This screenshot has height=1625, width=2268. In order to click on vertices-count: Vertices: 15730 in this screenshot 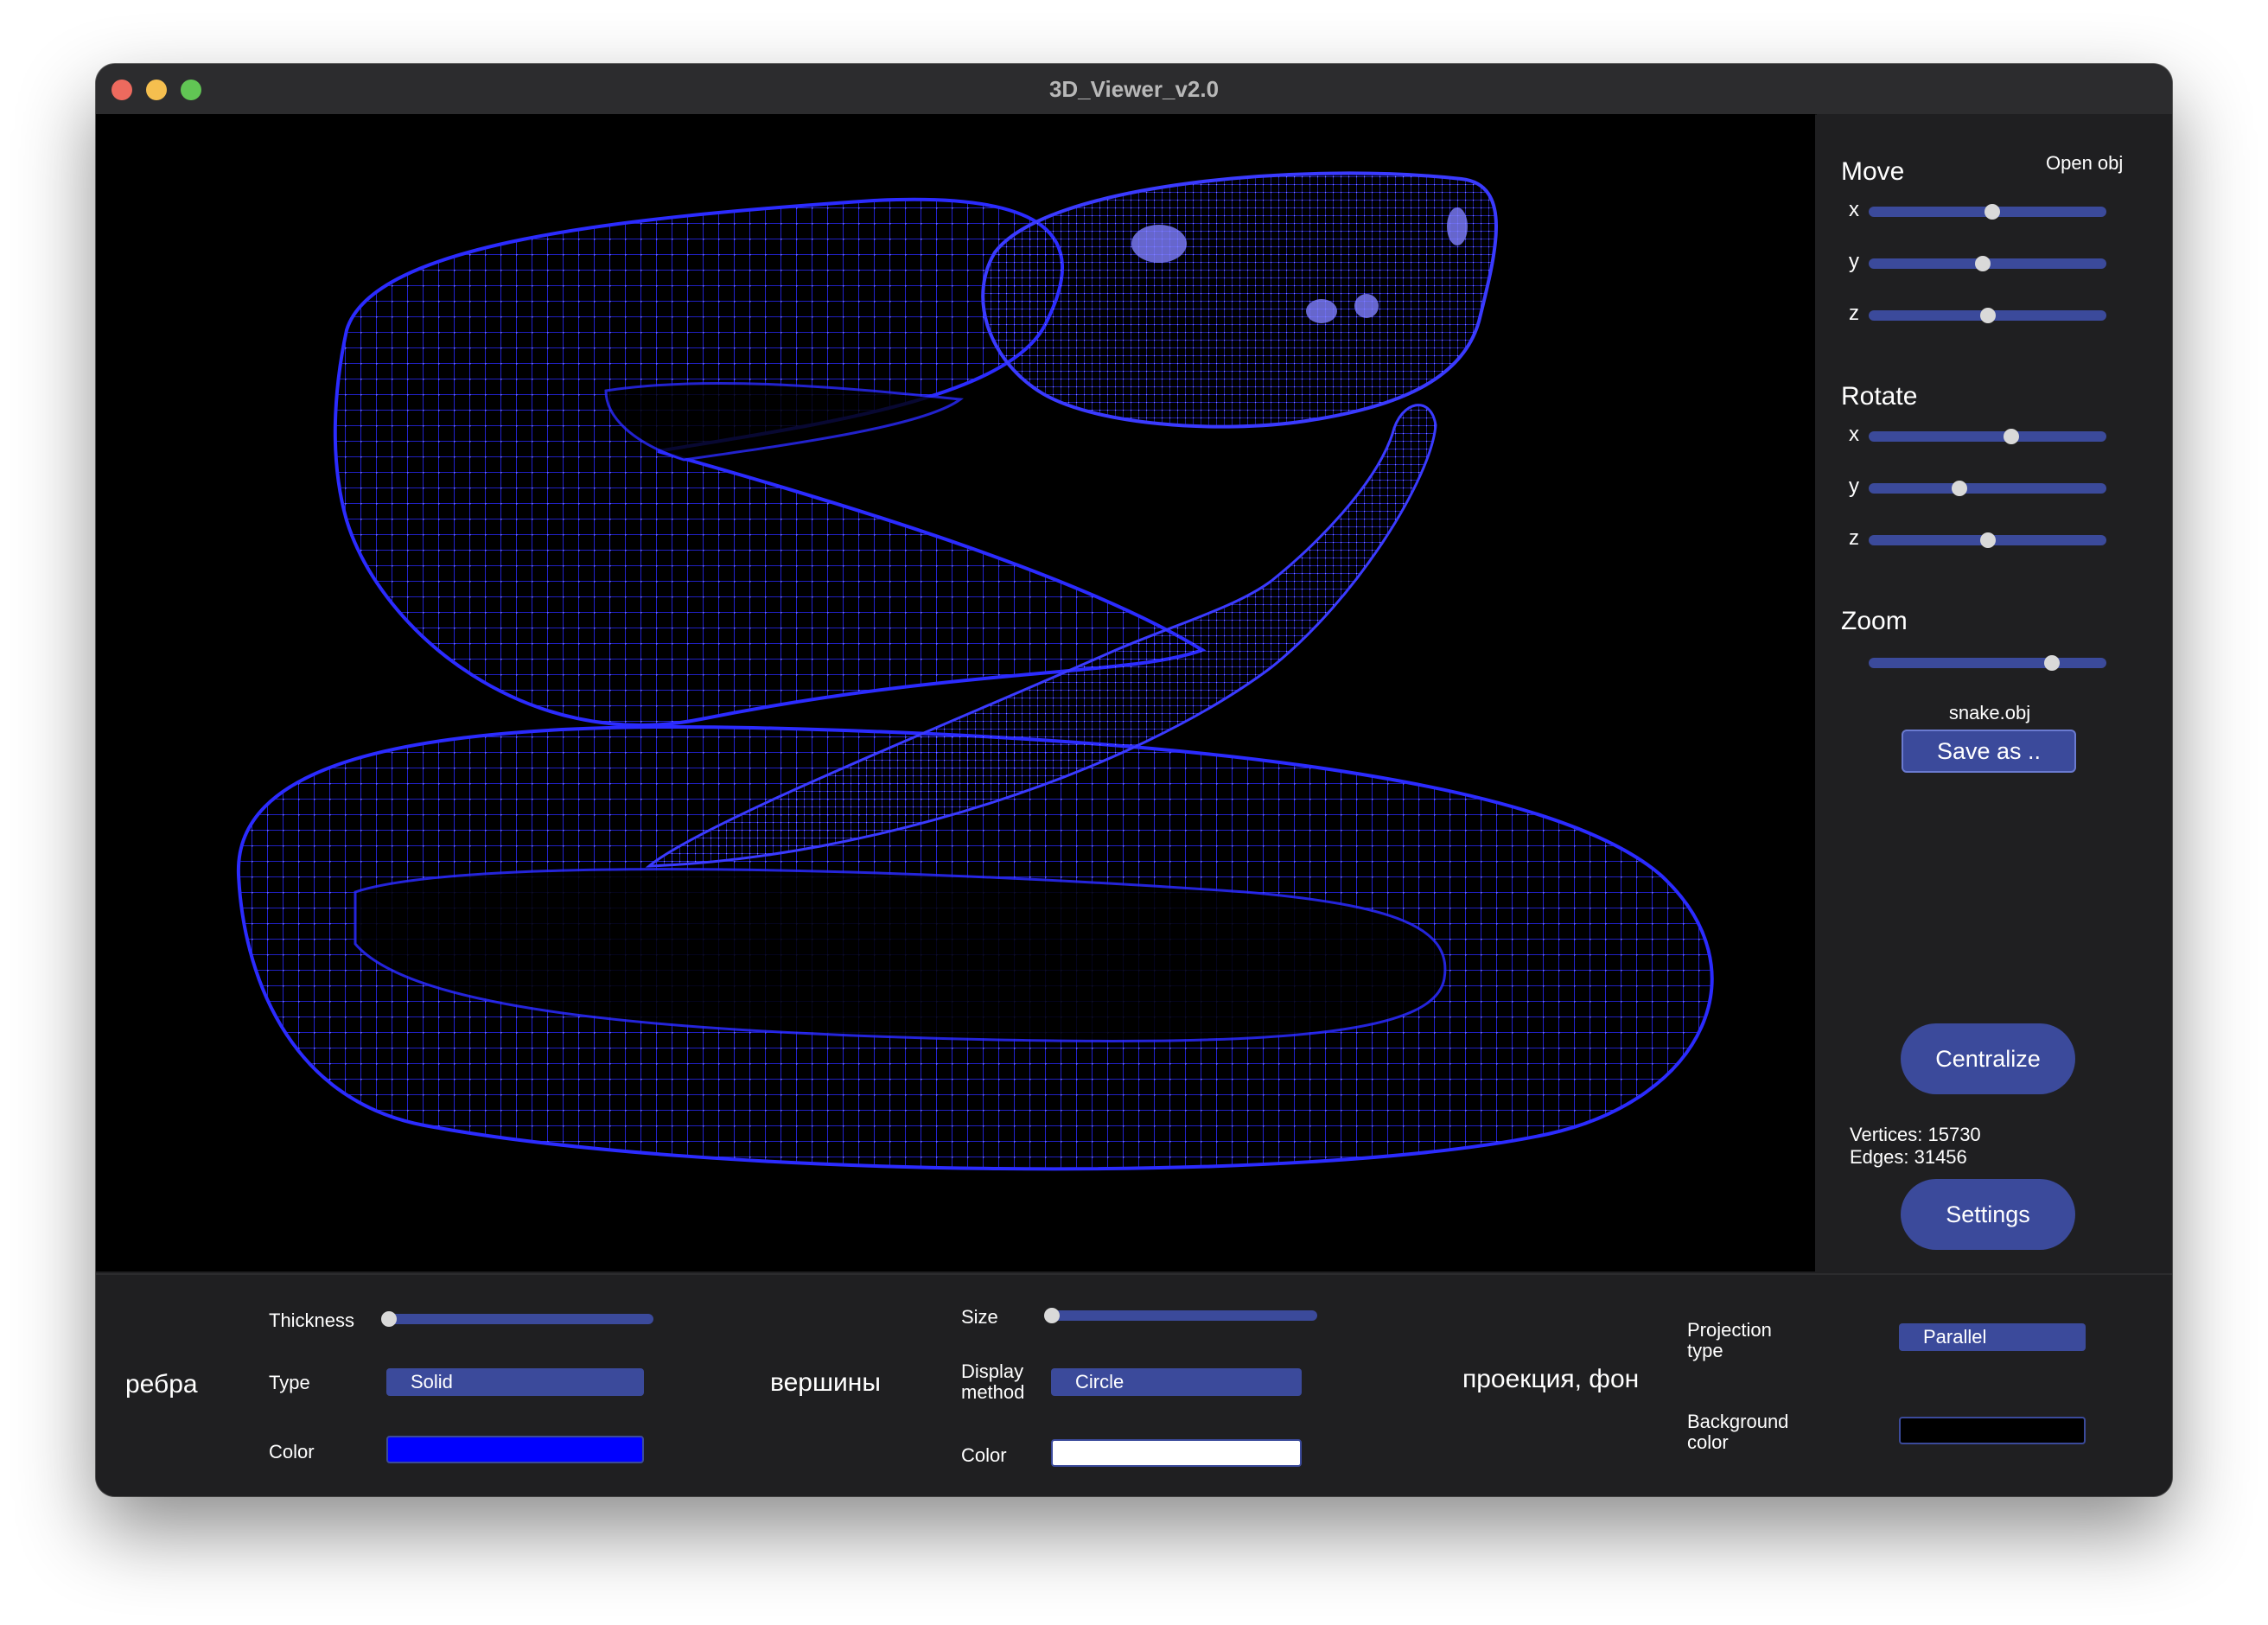, I will do `click(1915, 1134)`.